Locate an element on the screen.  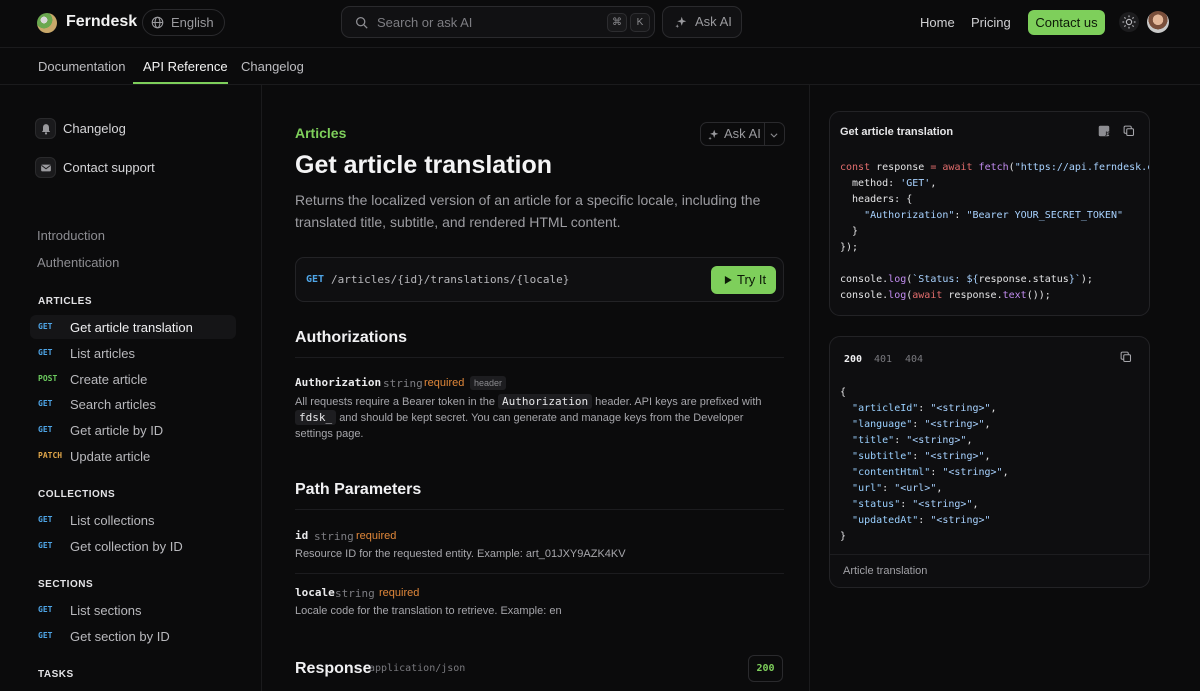
response-tab-200: 200 is located at coordinates (853, 359).